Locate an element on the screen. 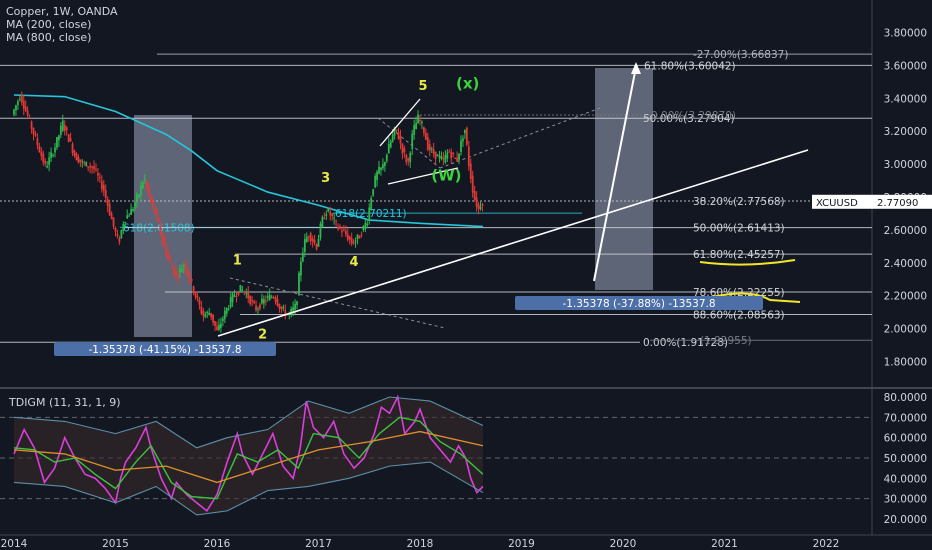  price-tick-label: 3.60000 is located at coordinates (905, 66).